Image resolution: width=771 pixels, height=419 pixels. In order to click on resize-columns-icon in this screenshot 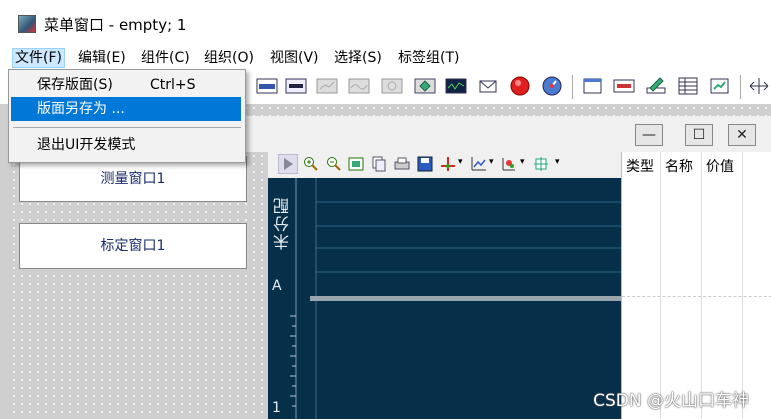, I will do `click(759, 86)`.